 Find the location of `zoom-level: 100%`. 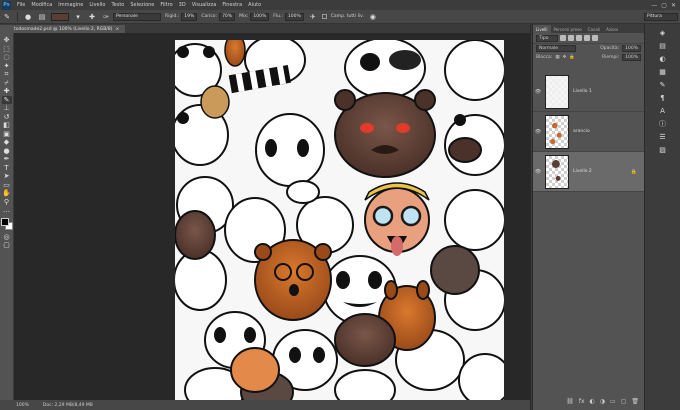

zoom-level: 100% is located at coordinates (22, 405).